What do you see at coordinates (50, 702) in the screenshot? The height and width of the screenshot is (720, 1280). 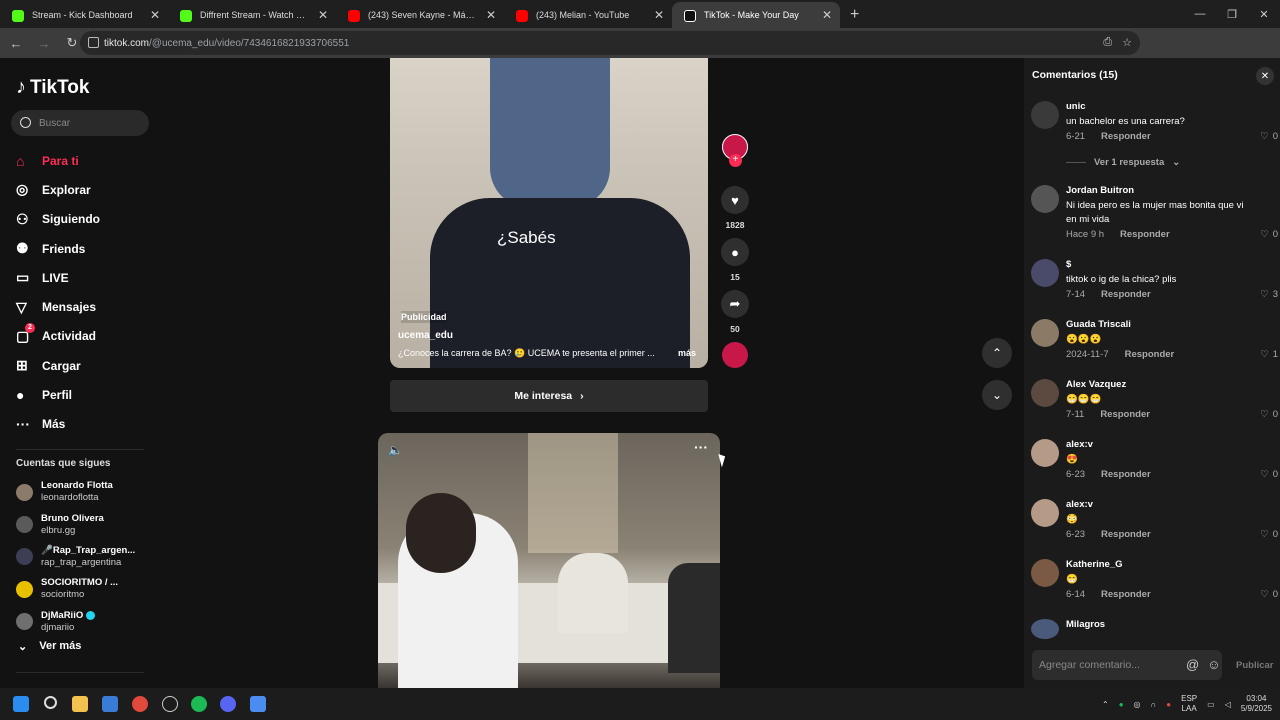 I see `search-icon` at bounding box center [50, 702].